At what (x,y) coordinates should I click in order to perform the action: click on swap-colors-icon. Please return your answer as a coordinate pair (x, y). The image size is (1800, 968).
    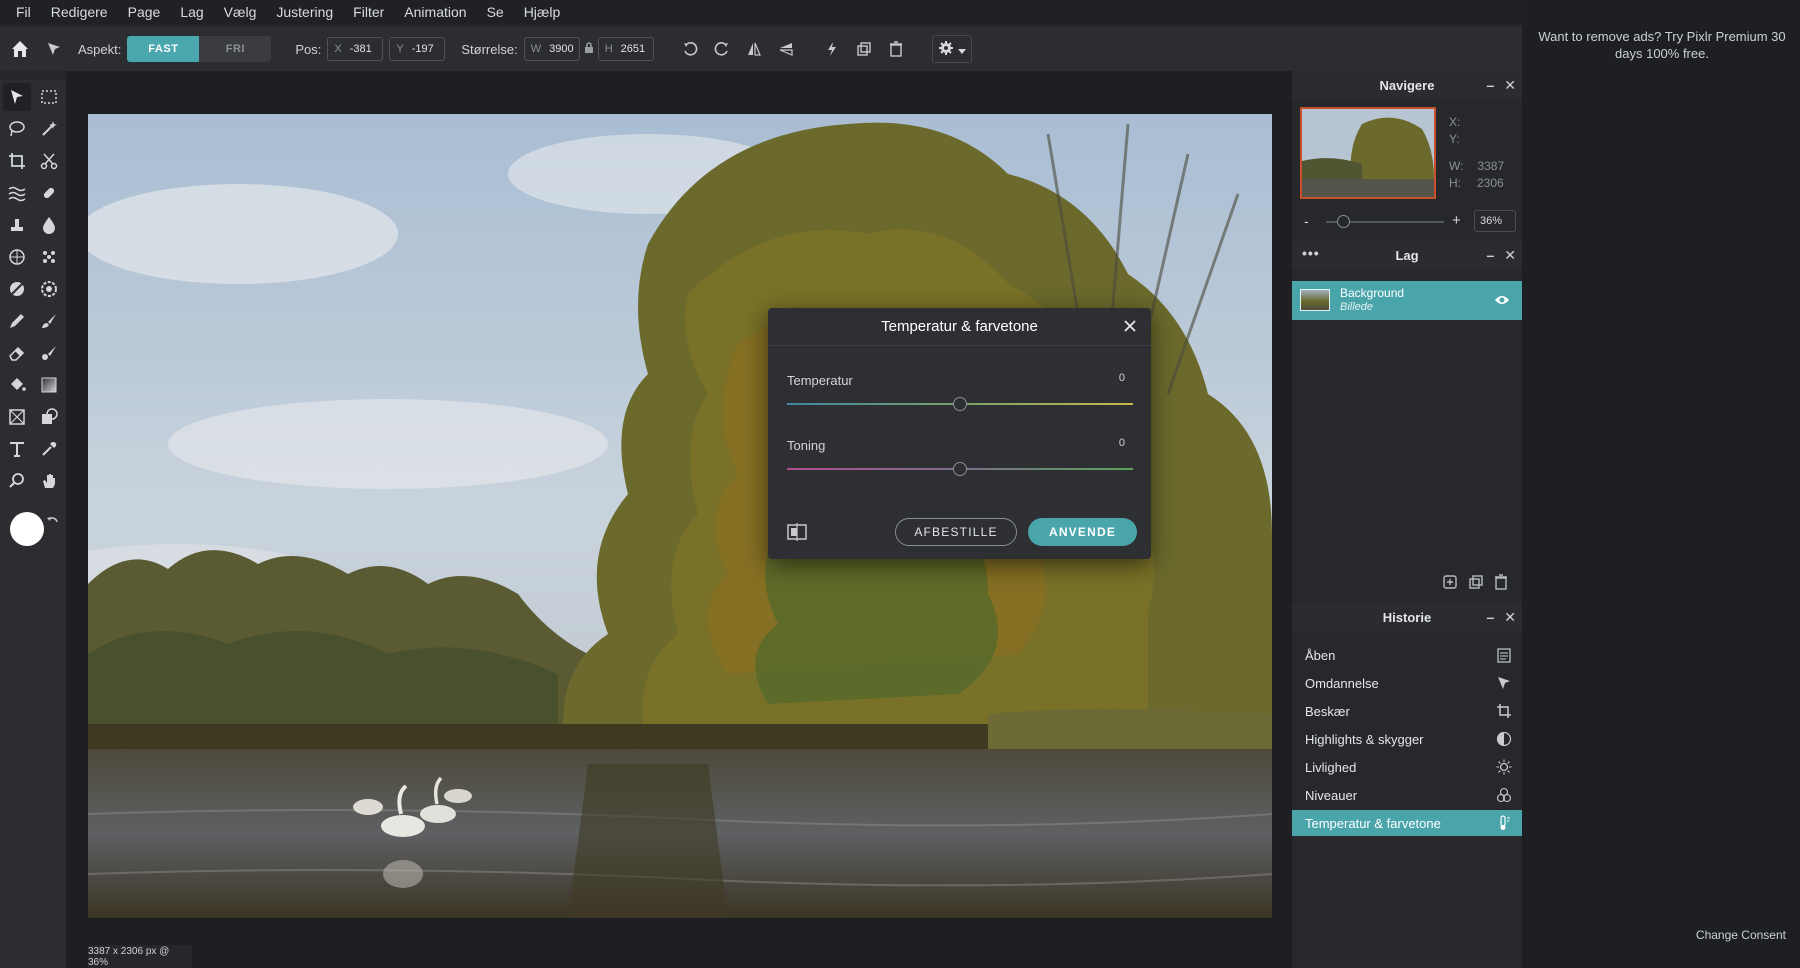
    Looking at the image, I should click on (53, 522).